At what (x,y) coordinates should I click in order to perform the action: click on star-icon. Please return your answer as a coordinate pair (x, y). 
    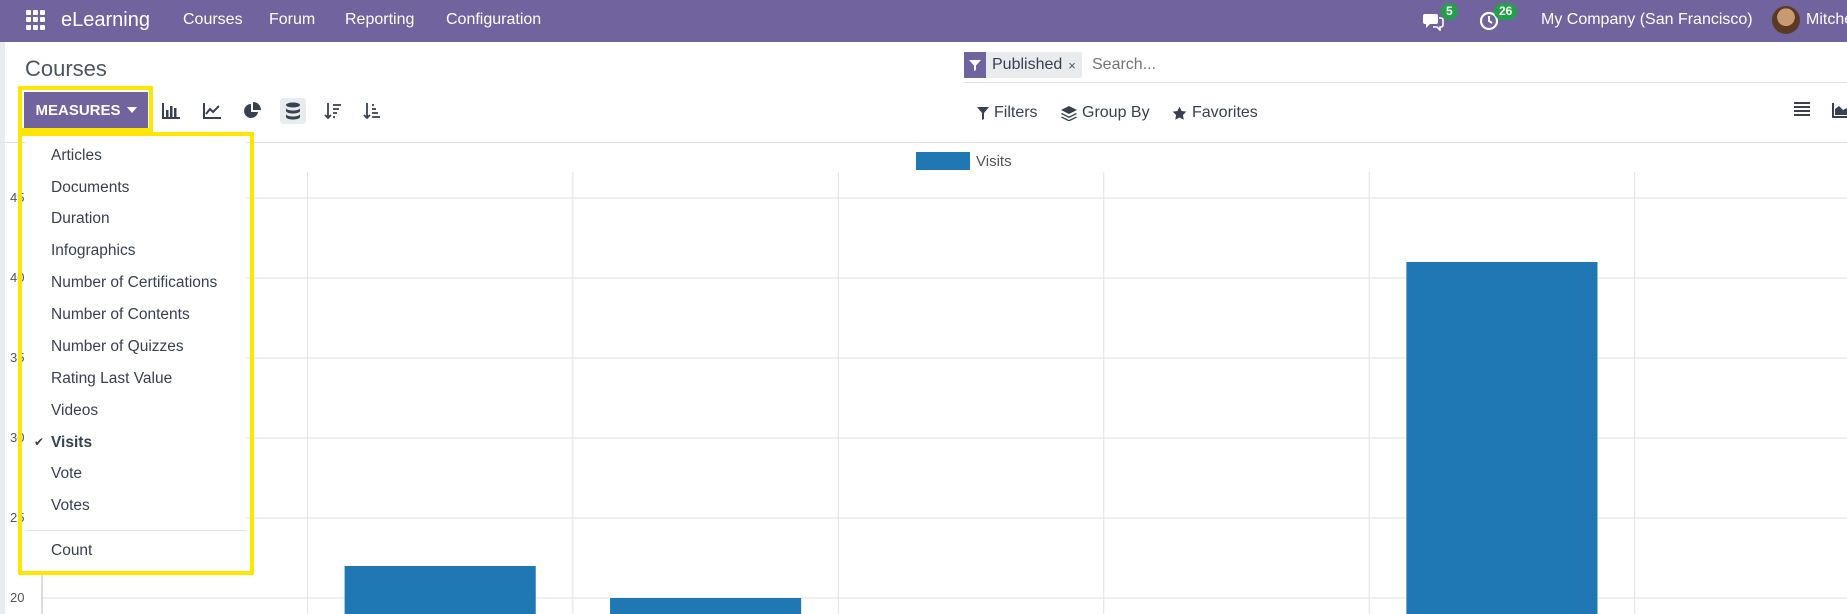
    Looking at the image, I should click on (1179, 113).